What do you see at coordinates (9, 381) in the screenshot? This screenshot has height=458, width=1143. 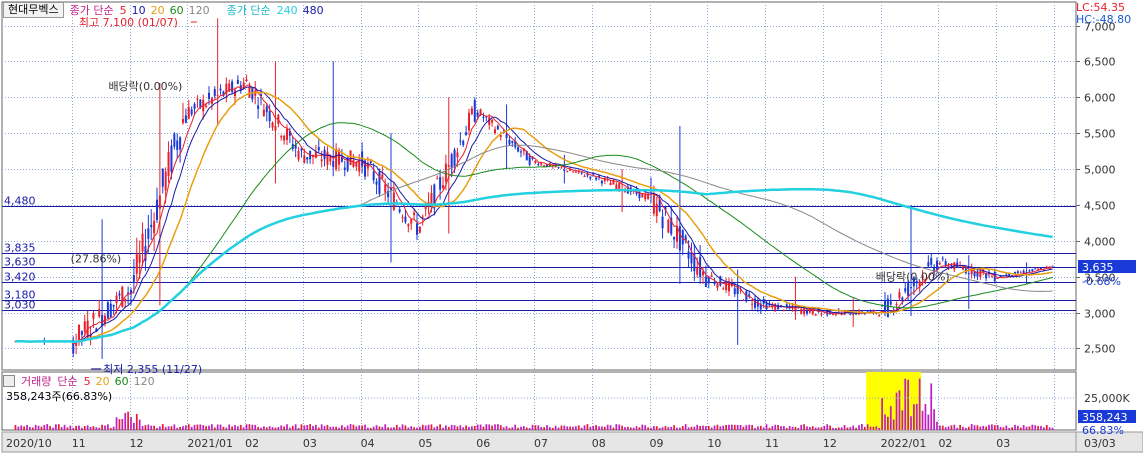 I see `volume-settings-icon` at bounding box center [9, 381].